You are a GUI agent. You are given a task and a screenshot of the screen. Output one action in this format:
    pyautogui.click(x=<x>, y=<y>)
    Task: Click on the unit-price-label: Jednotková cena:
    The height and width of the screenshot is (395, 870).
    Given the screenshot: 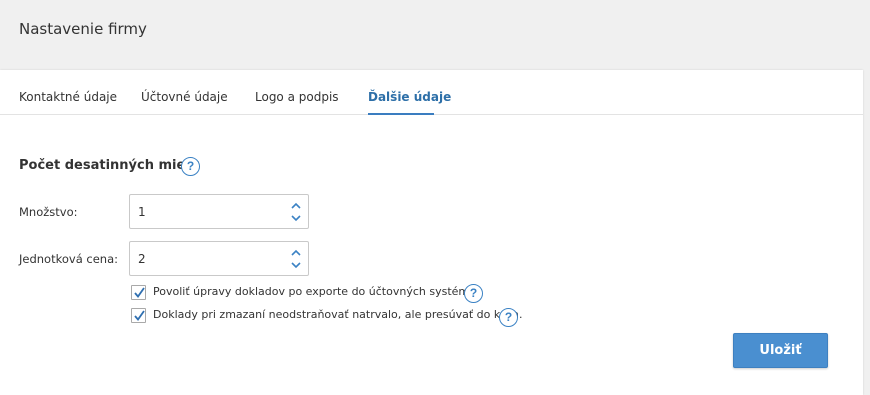 What is the action you would take?
    pyautogui.click(x=69, y=259)
    